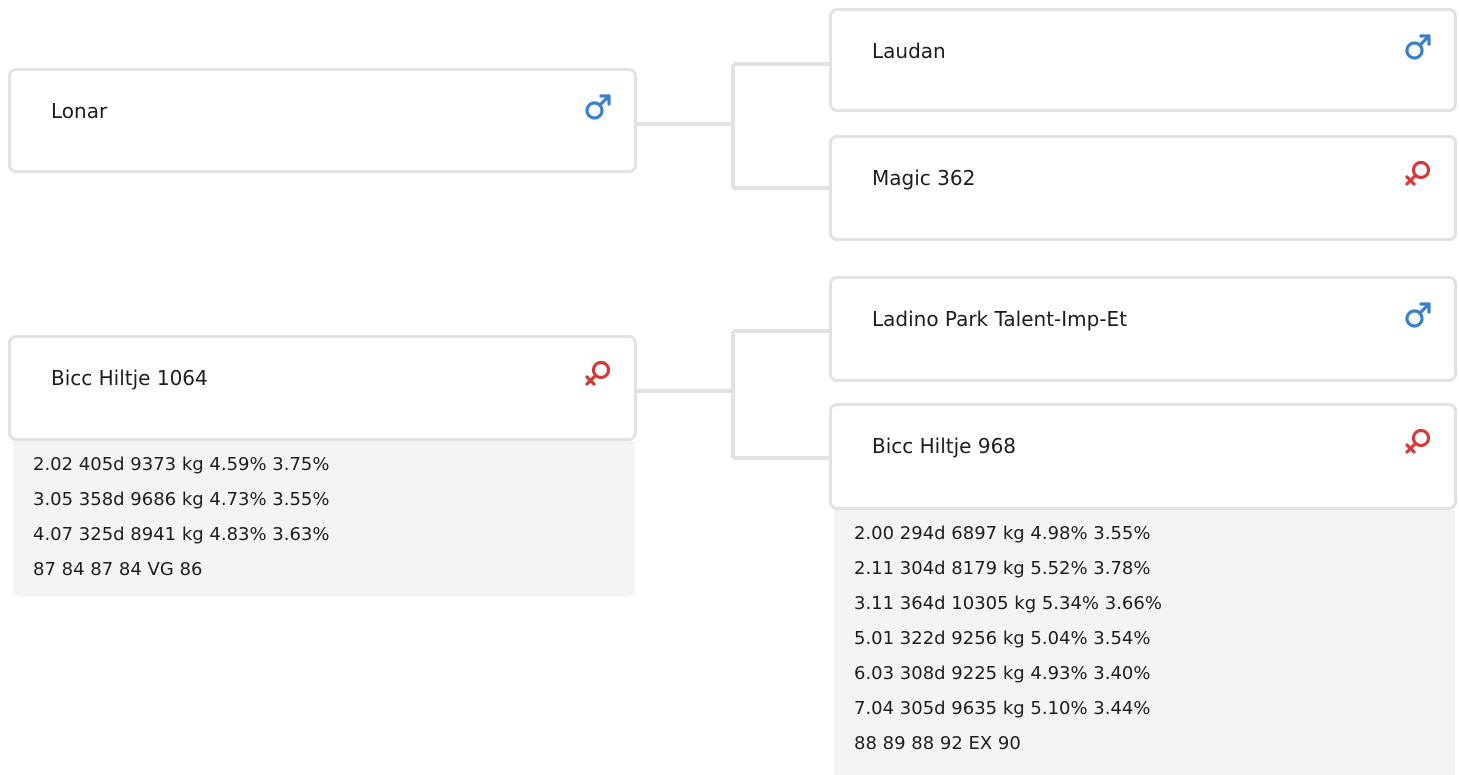  Describe the element at coordinates (181, 499) in the screenshot. I see `dam-stat-line: 3.05 358d 9686 kg 4.73% 3.55%` at that location.